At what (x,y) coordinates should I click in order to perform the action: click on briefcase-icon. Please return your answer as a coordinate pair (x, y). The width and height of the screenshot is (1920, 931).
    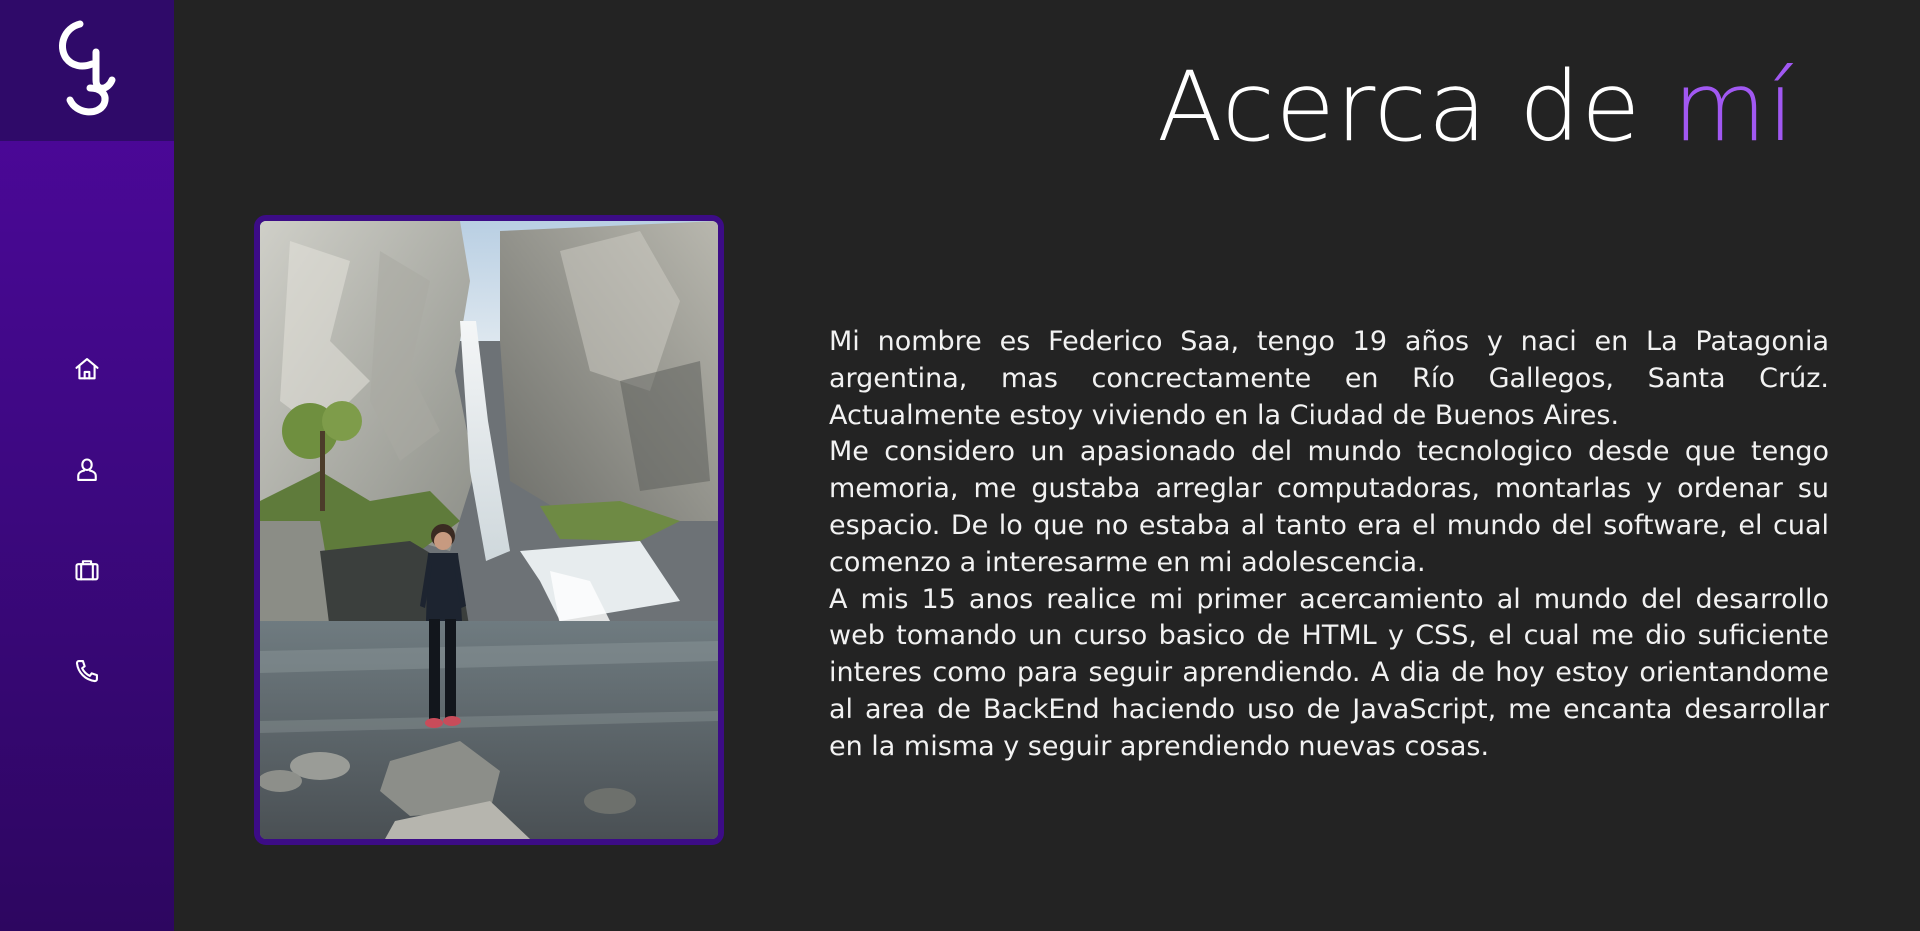
    Looking at the image, I should click on (87, 570).